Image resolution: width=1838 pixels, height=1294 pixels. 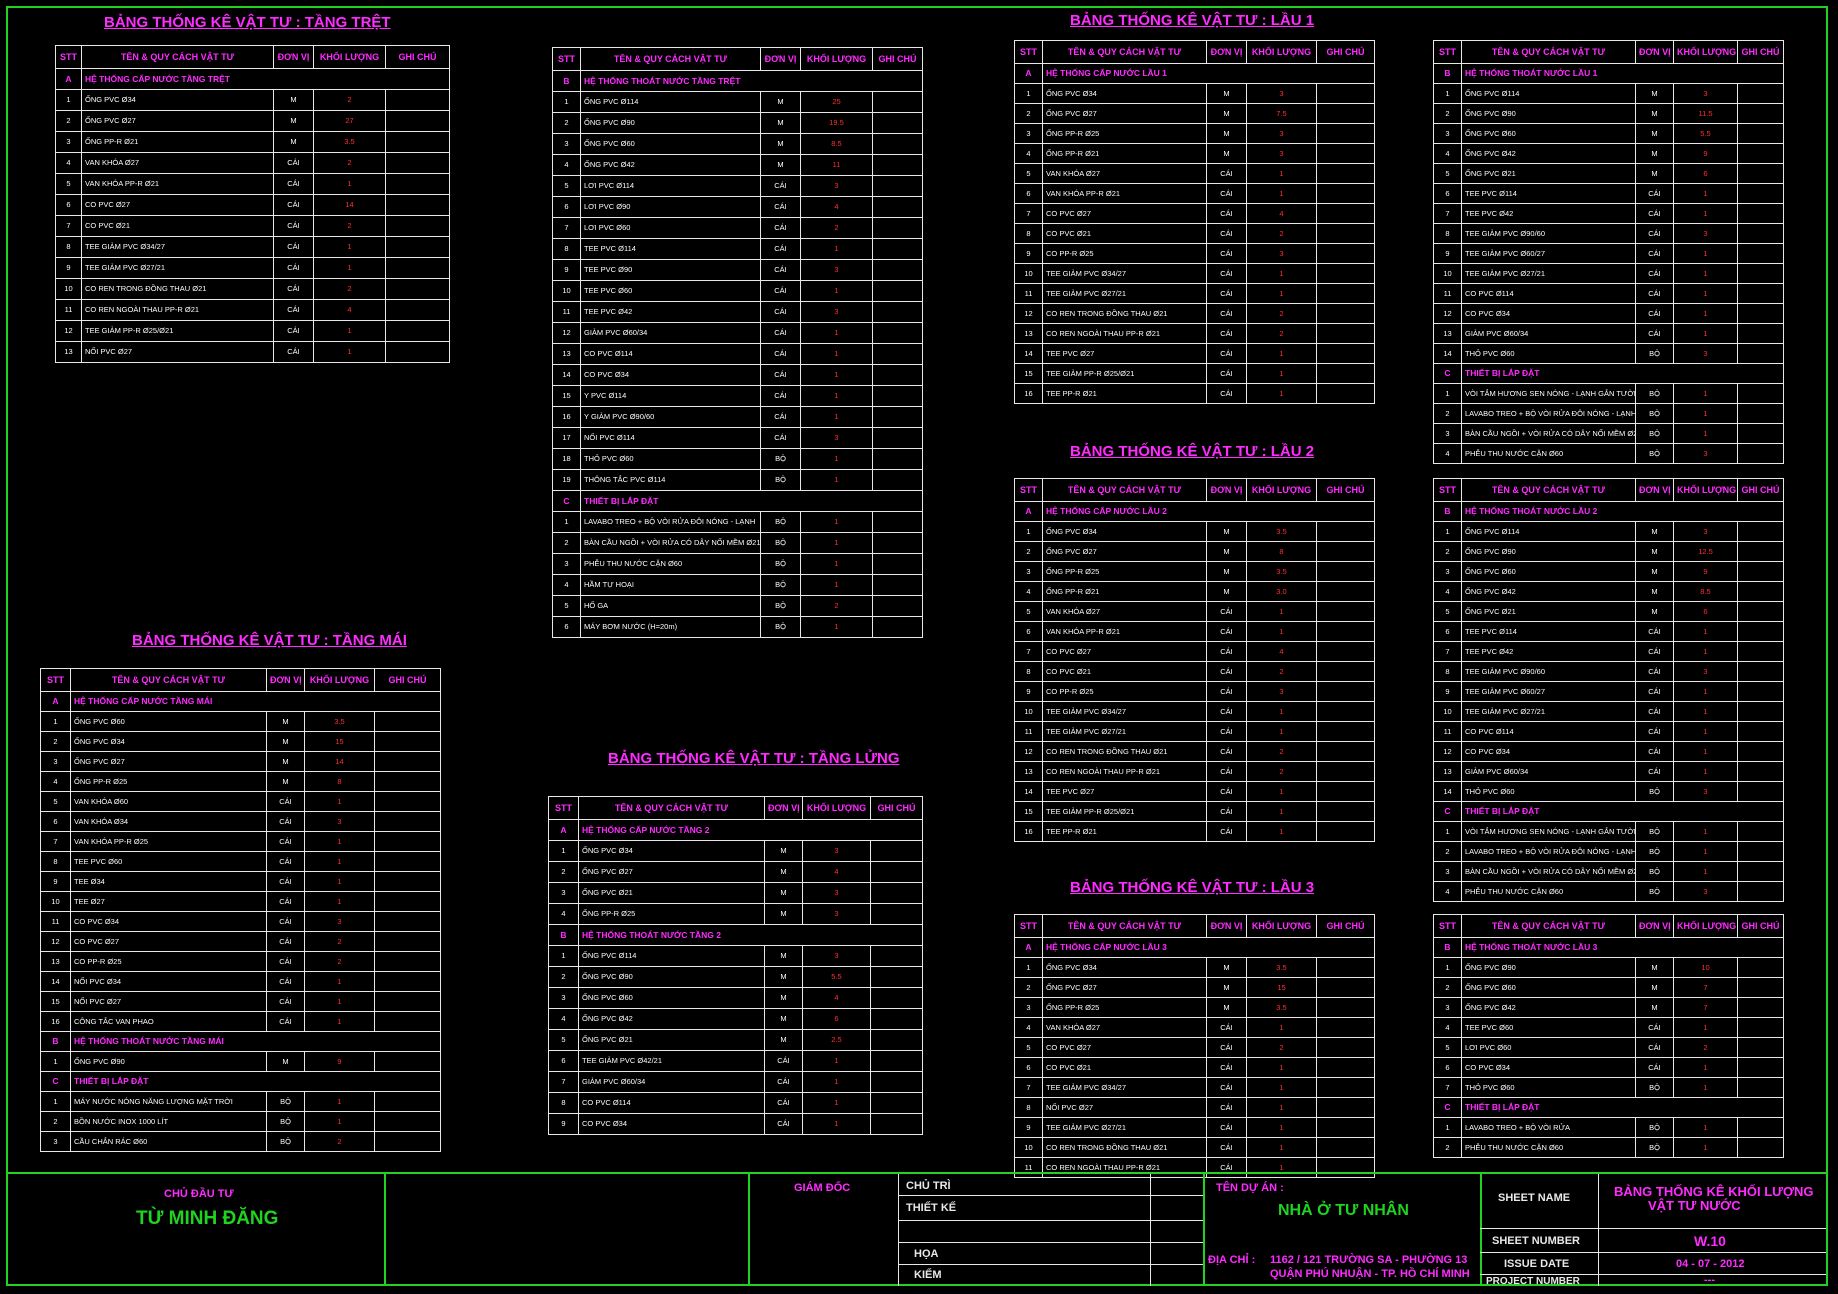 I want to click on unit-header: ĐƠN VỊ, so click(x=1226, y=52).